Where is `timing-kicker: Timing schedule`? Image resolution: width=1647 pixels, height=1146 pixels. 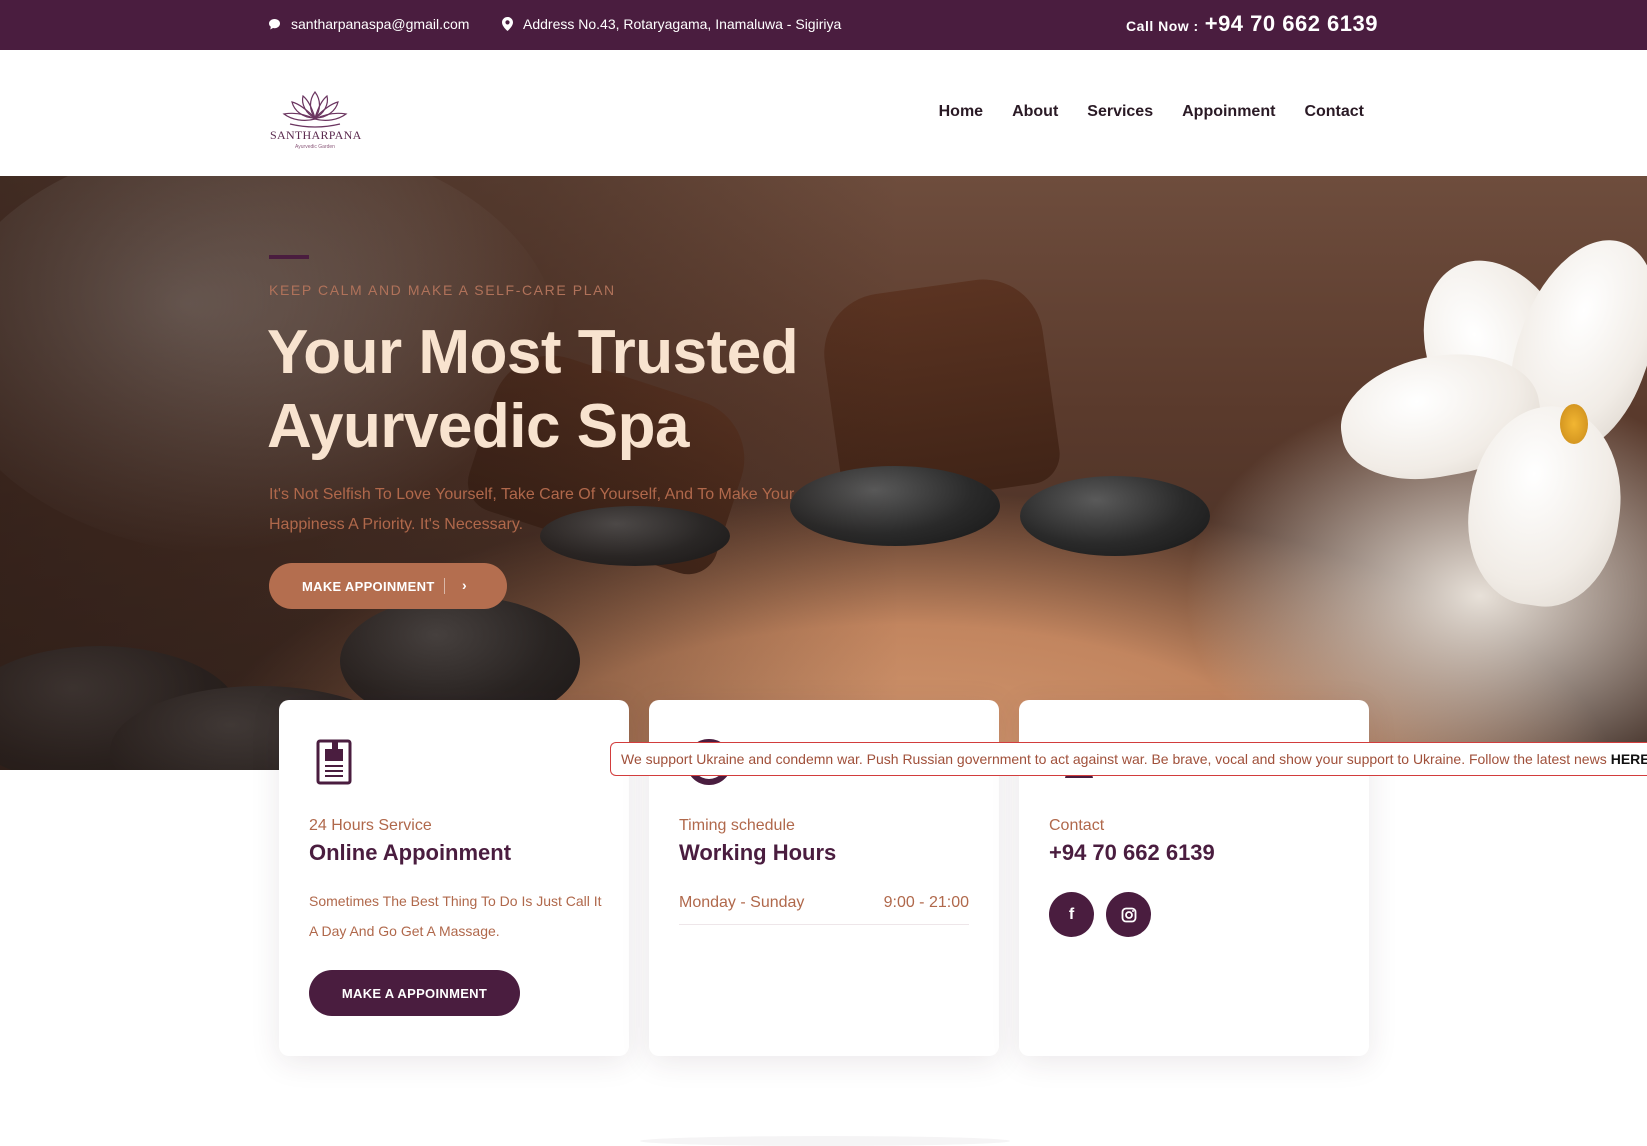 timing-kicker: Timing schedule is located at coordinates (737, 825).